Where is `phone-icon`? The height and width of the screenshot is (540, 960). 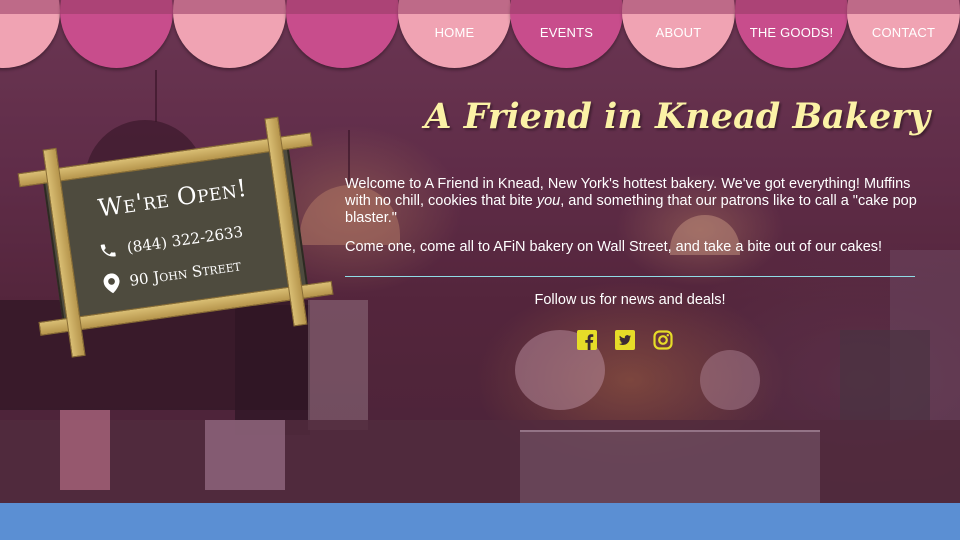
phone-icon is located at coordinates (108, 250).